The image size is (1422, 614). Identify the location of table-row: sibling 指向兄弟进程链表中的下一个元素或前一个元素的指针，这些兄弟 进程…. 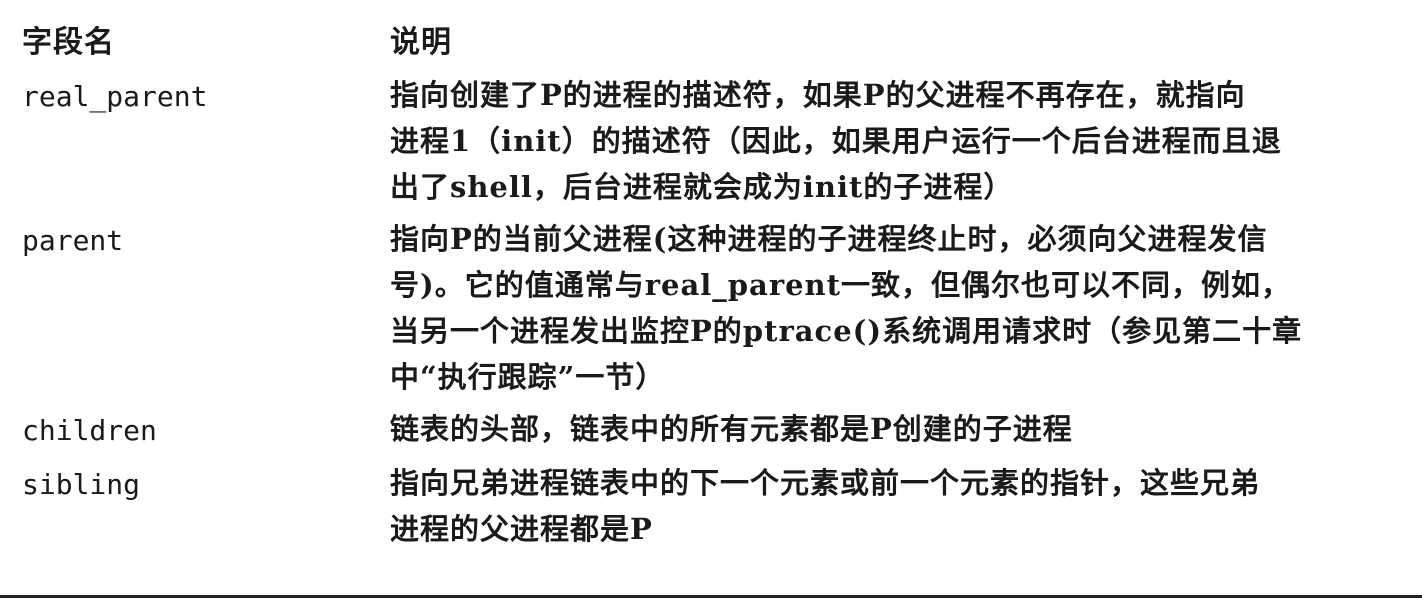
(721, 506).